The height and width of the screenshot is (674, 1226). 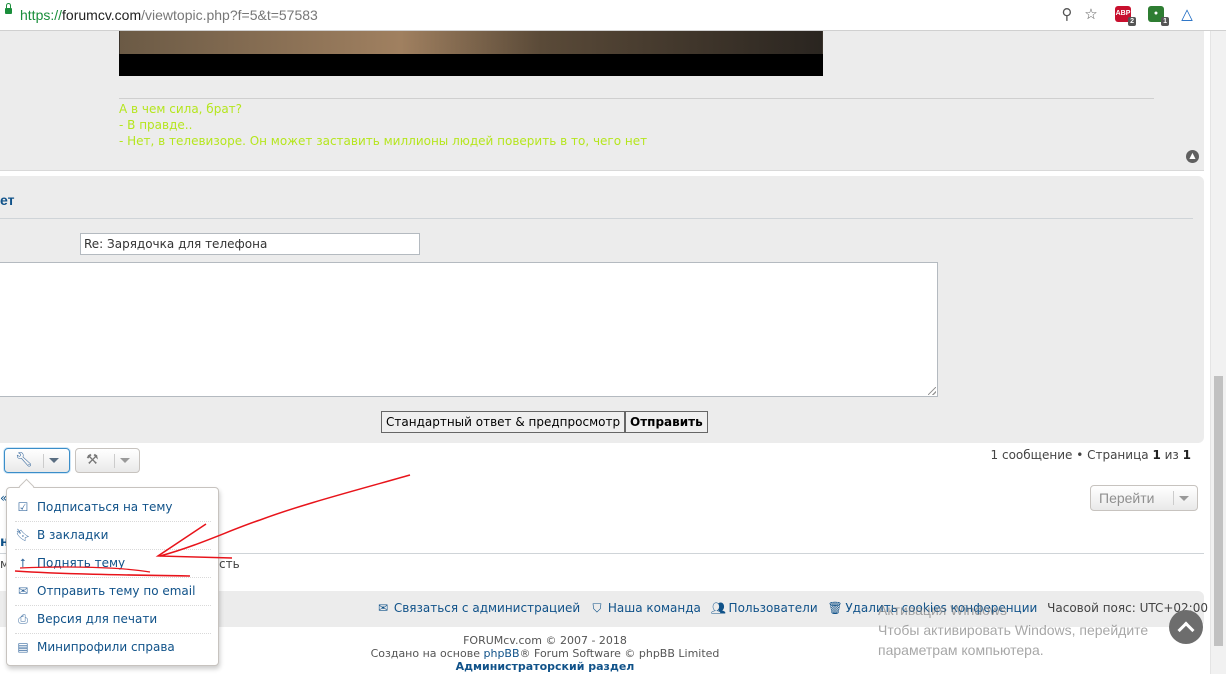 I want to click on subscribe-topic-item: ☑ Подписаться на тему, so click(x=113, y=508).